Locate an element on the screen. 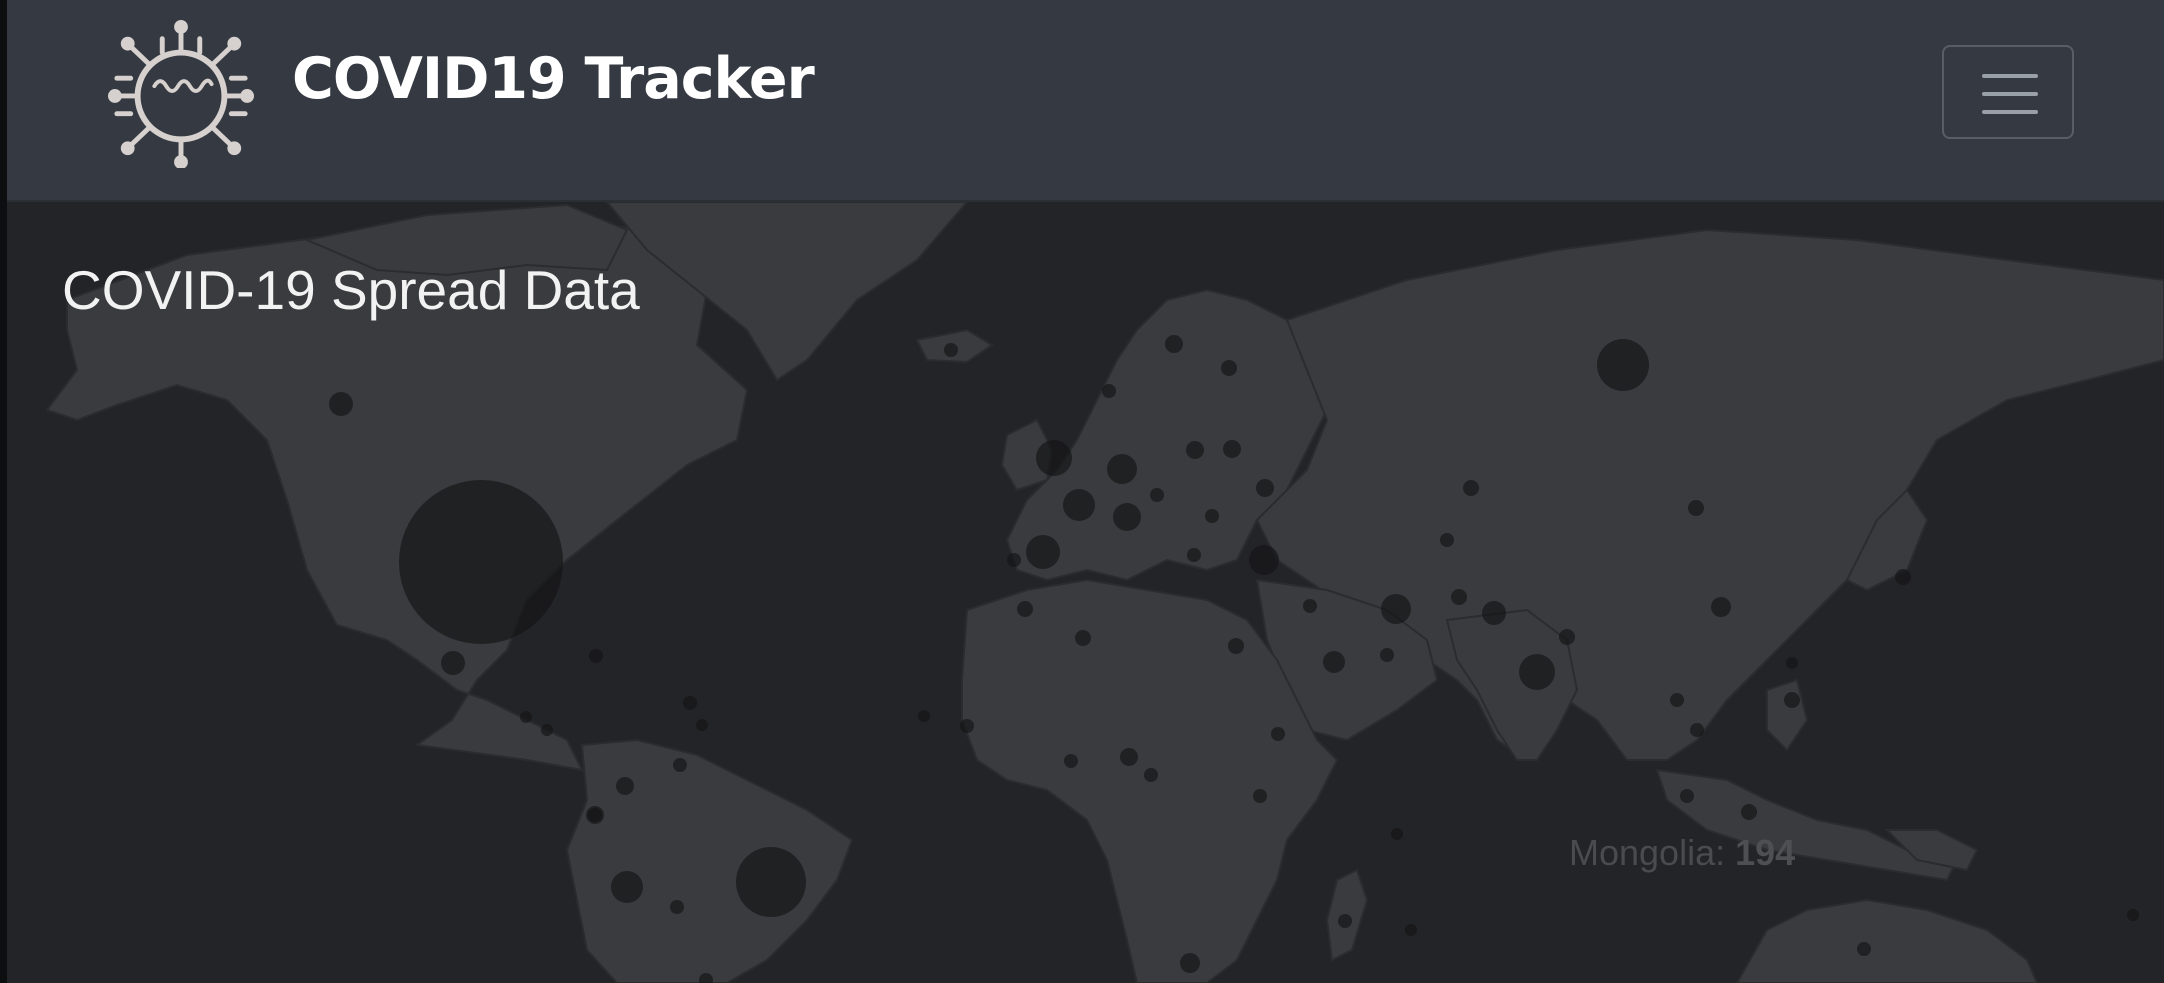 This screenshot has height=983, width=2164. bubble-romania is located at coordinates (1212, 516).